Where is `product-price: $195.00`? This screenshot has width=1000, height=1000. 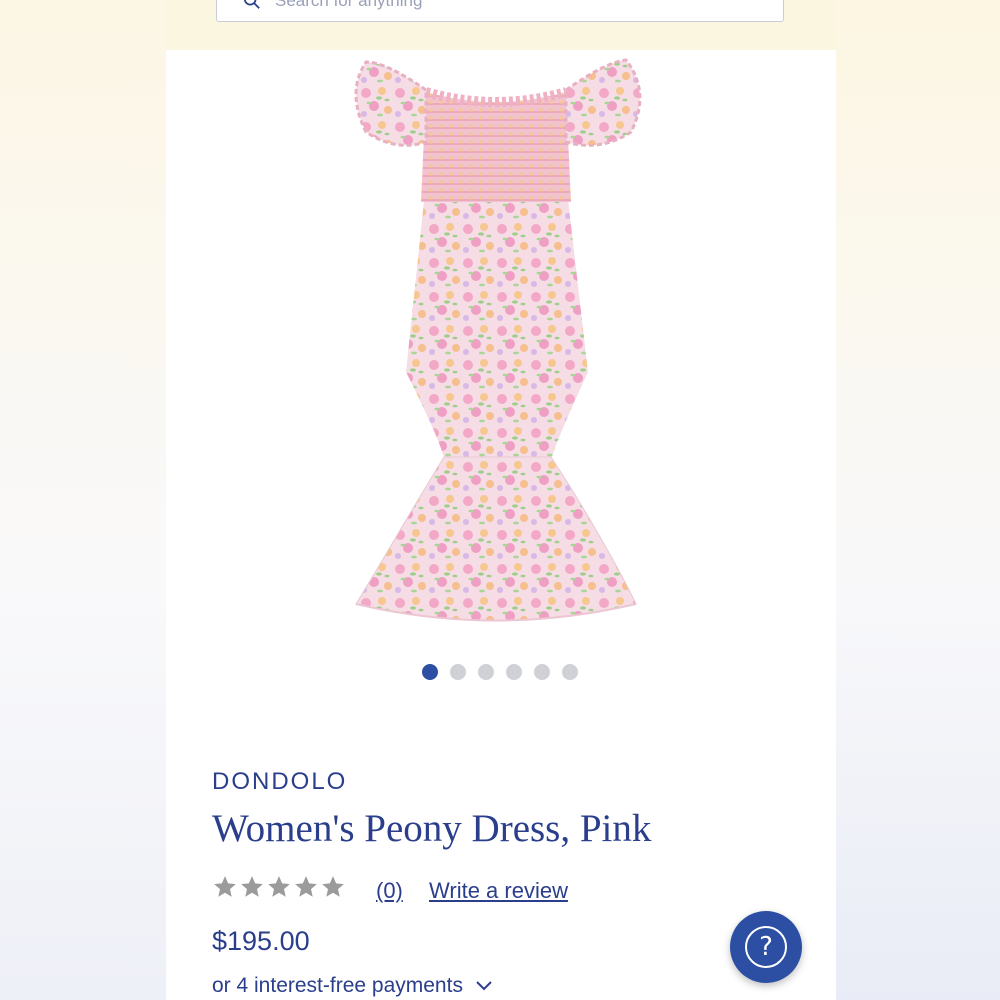
product-price: $195.00 is located at coordinates (261, 941).